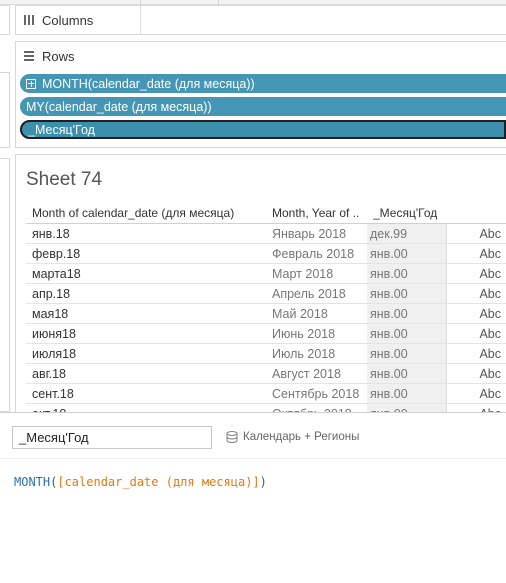 The image size is (506, 583). What do you see at coordinates (31, 83) in the screenshot?
I see `expand-plus-icon` at bounding box center [31, 83].